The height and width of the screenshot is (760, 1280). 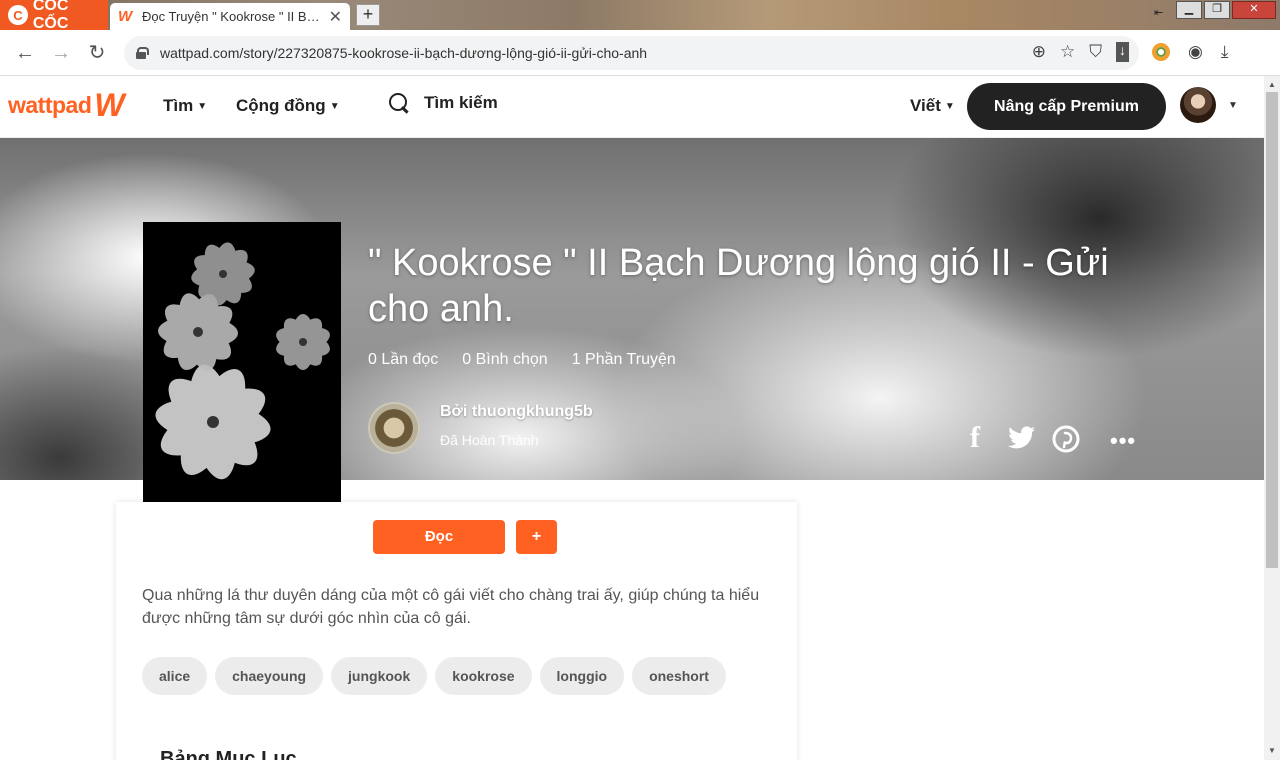 What do you see at coordinates (483, 676) in the screenshot?
I see `tag-chip: kookrose` at bounding box center [483, 676].